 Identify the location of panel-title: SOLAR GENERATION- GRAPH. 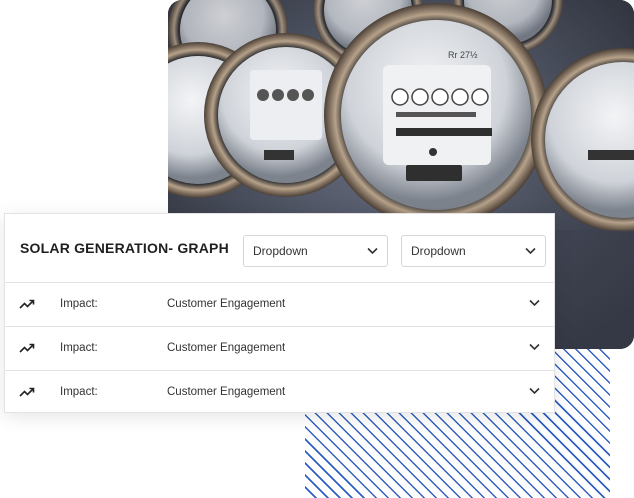
(124, 248).